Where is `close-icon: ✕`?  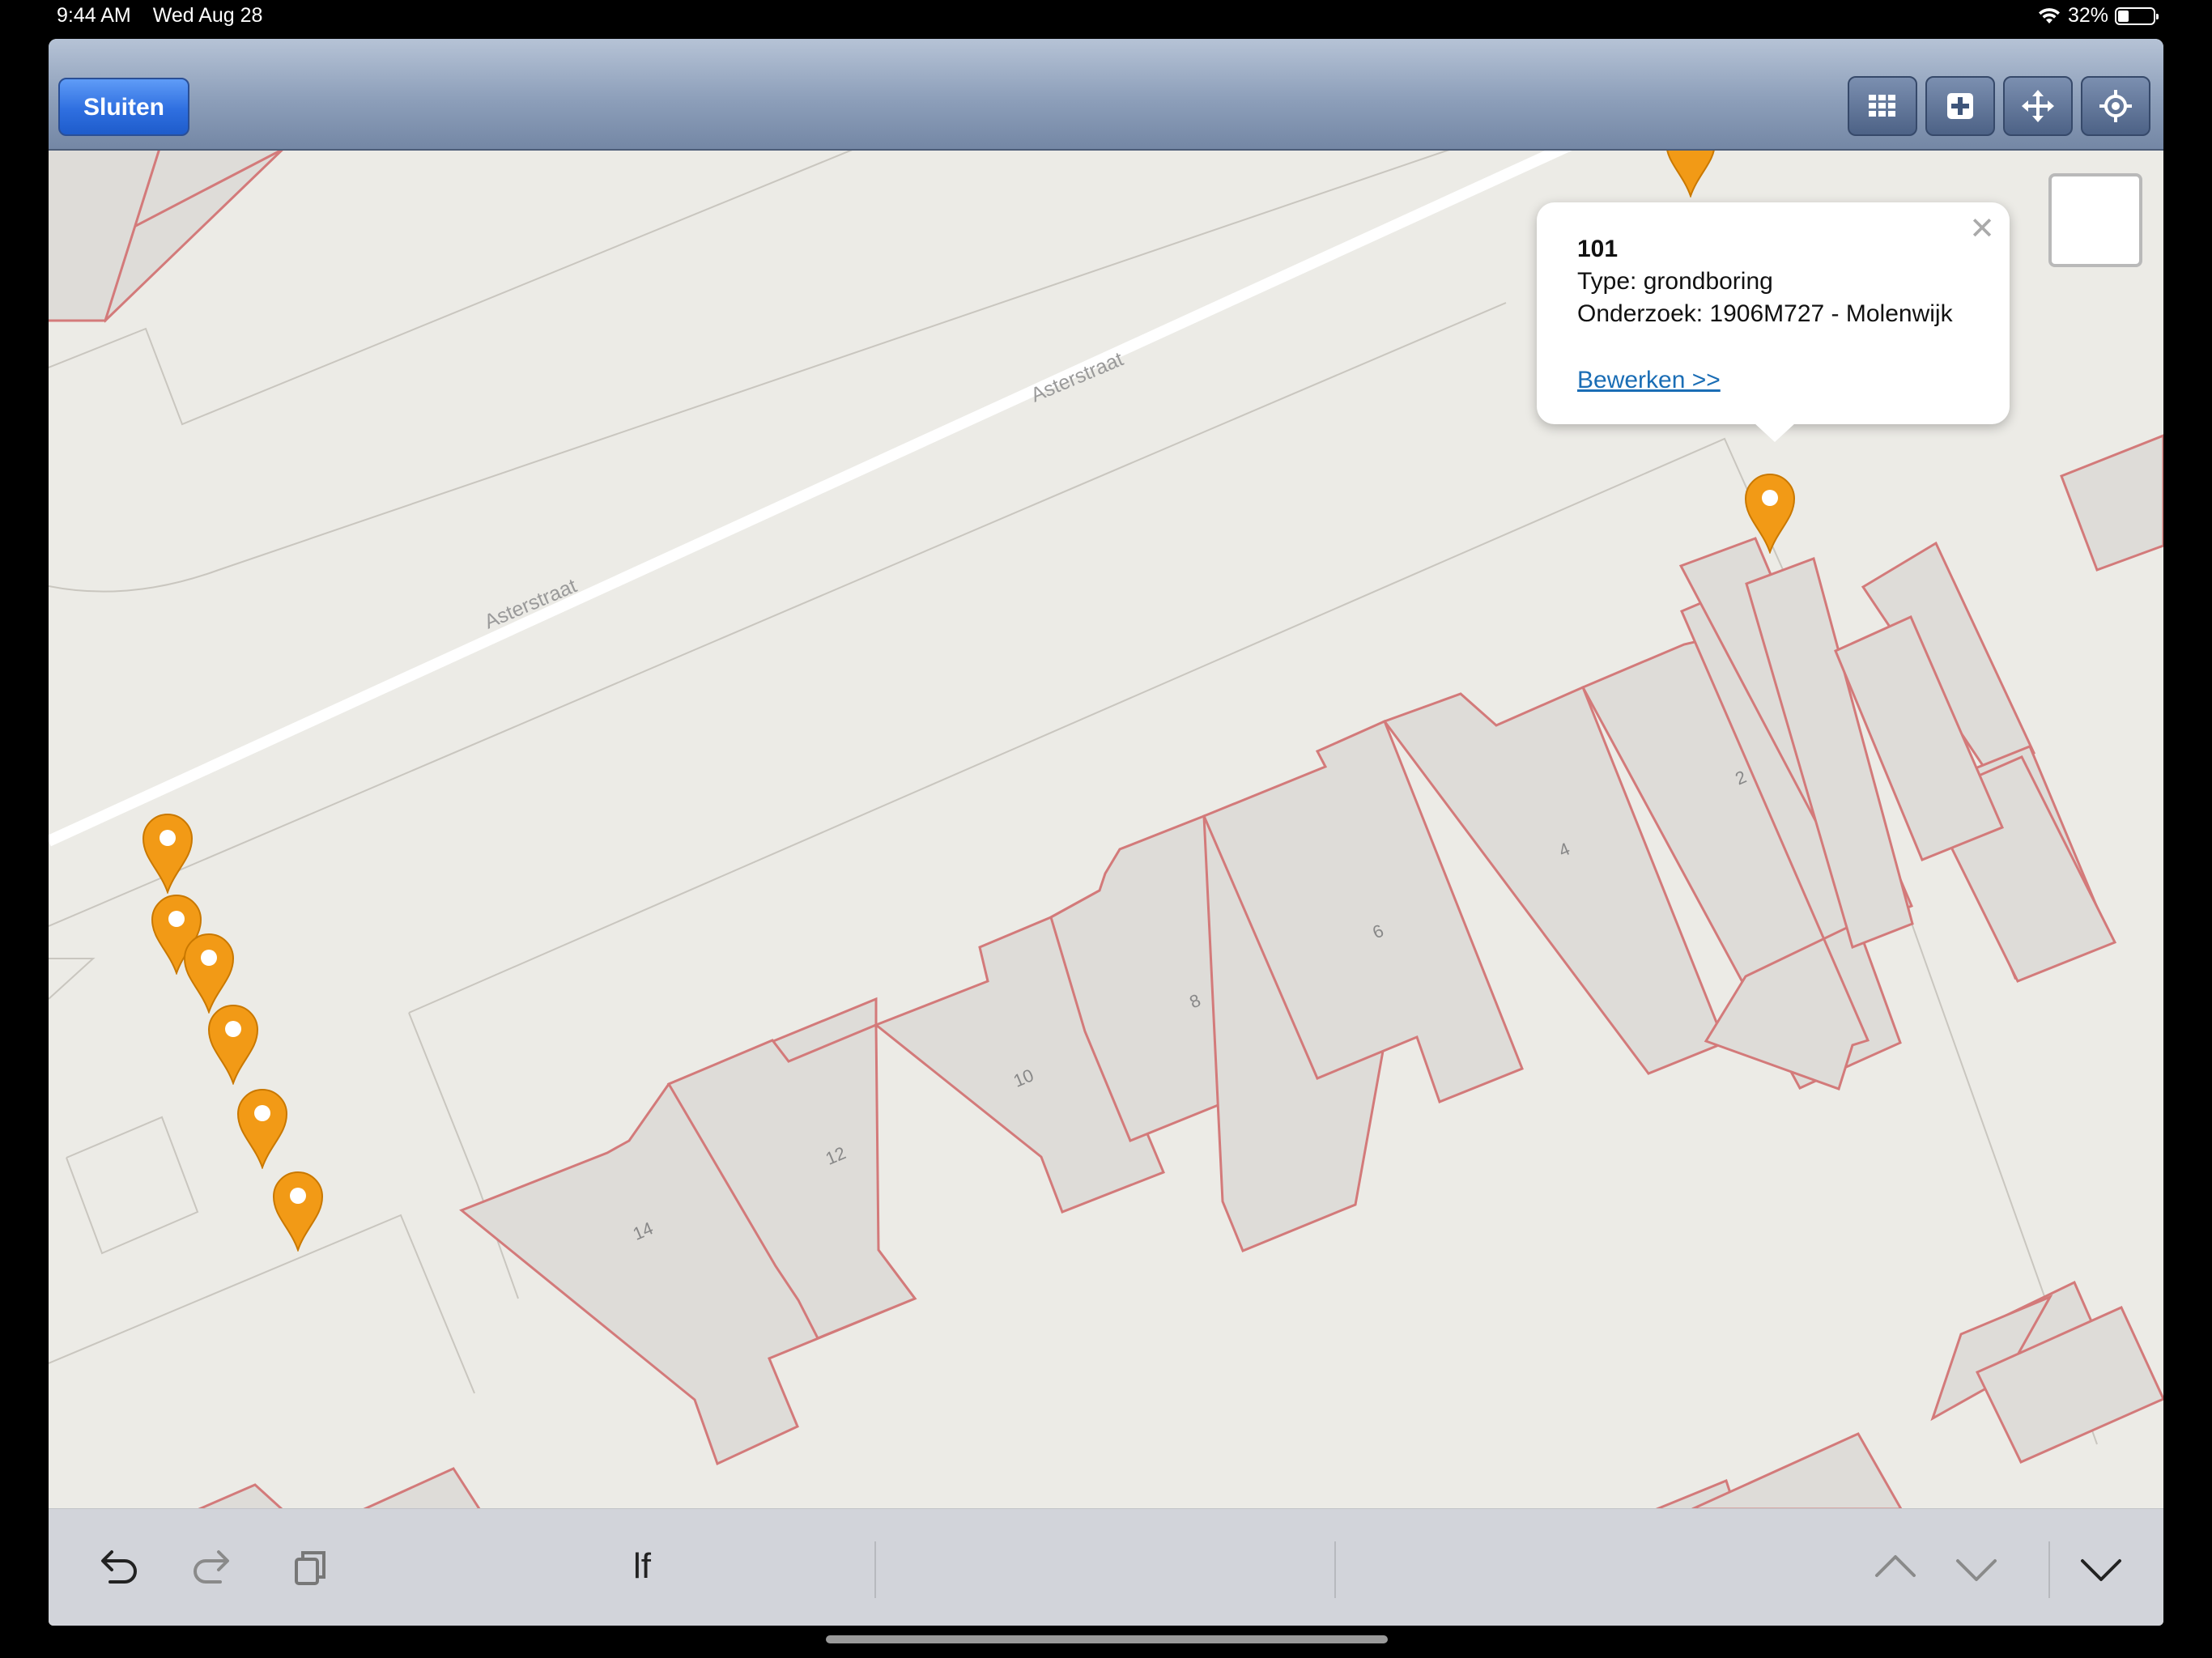
close-icon: ✕ is located at coordinates (1982, 228).